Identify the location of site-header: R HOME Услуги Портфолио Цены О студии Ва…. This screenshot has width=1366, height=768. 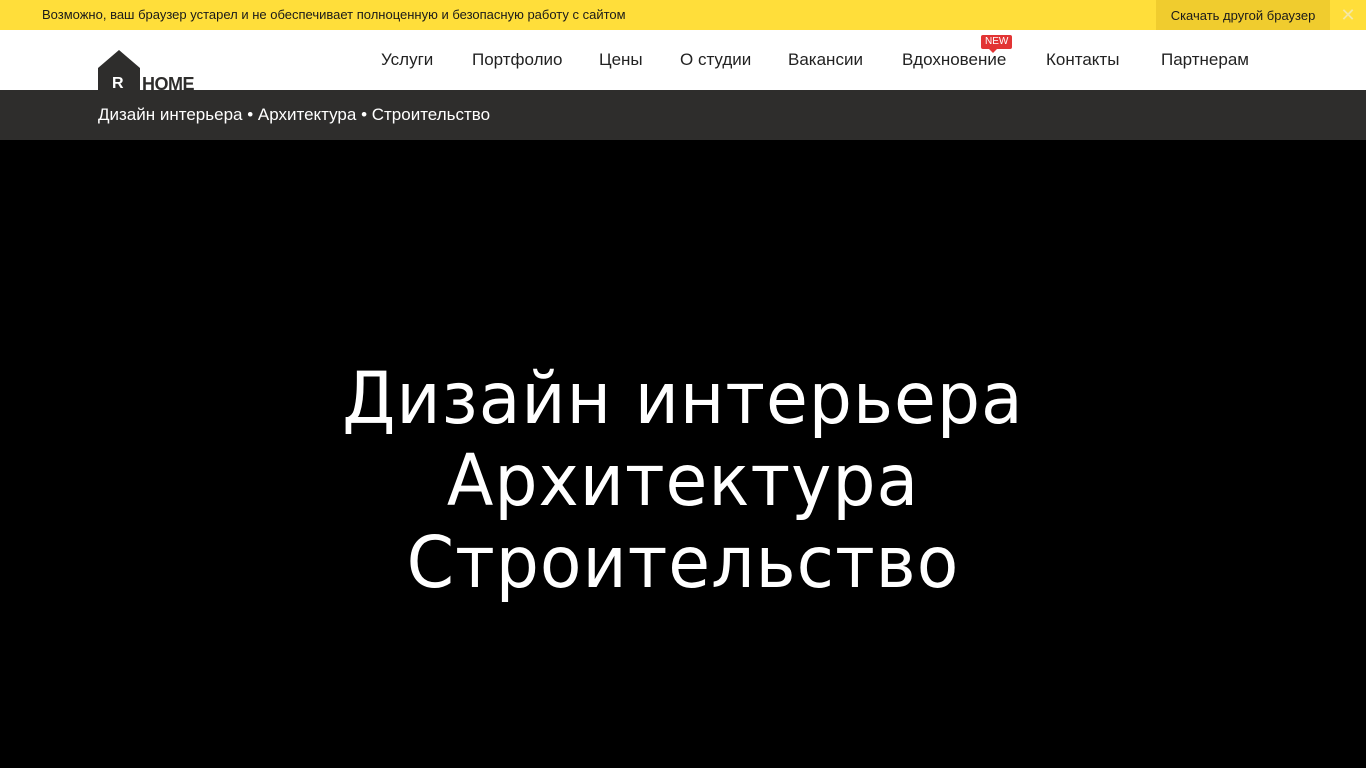
(683, 62).